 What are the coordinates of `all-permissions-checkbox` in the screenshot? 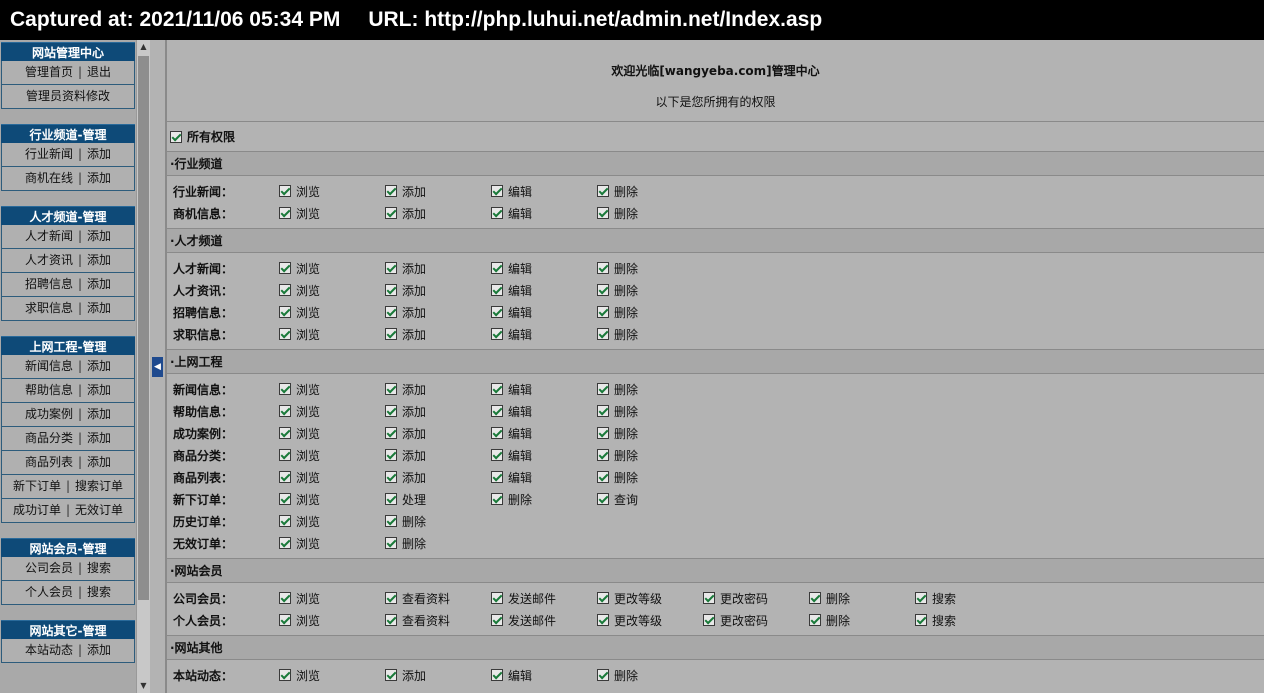 It's located at (176, 136).